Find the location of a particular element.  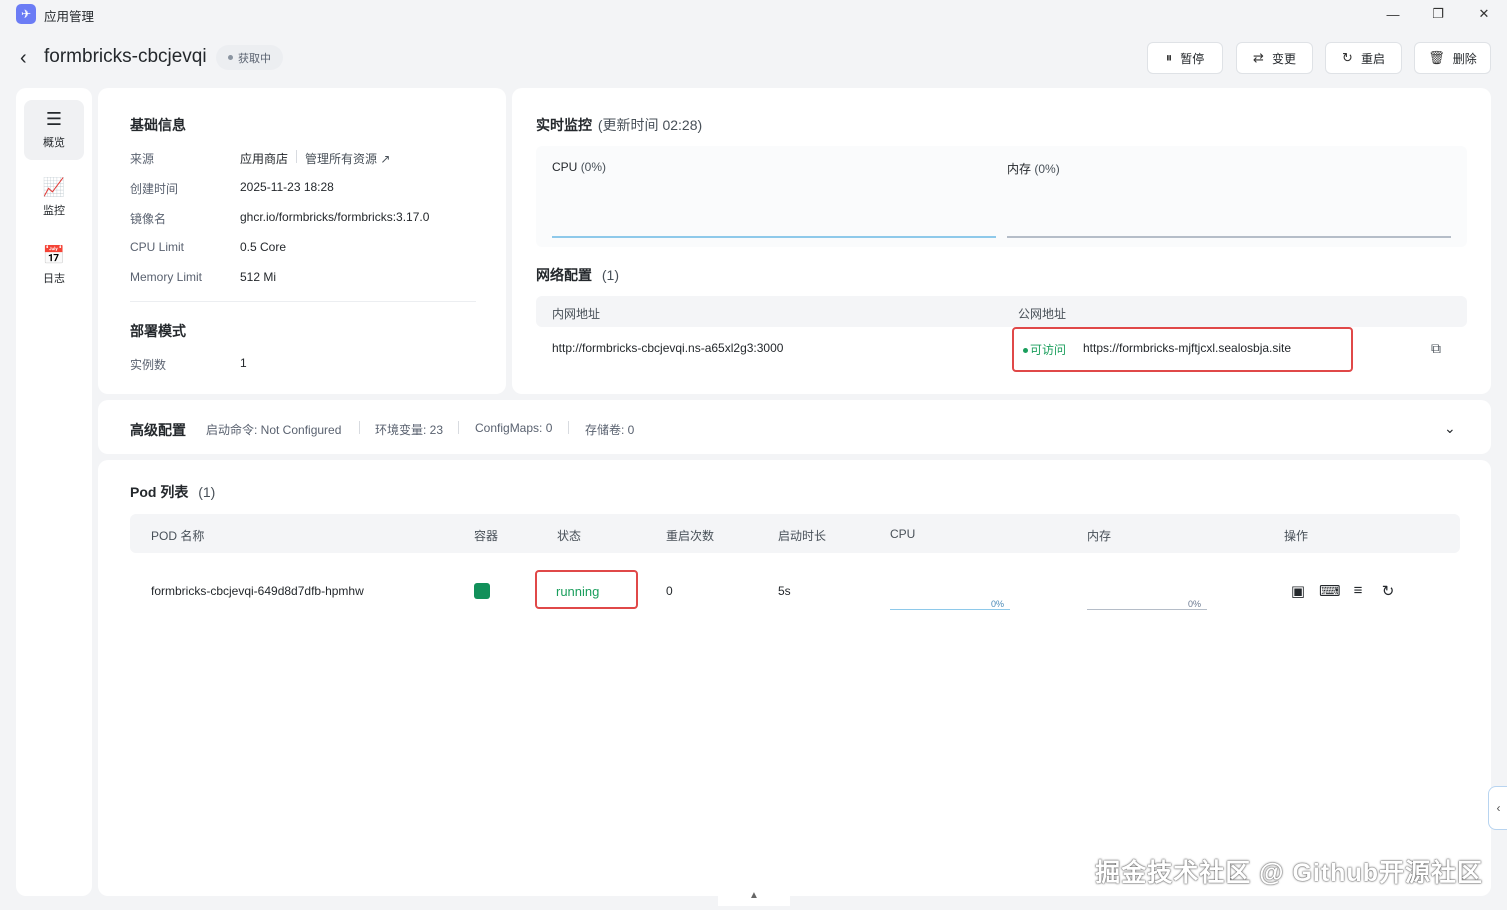

cpu-chart-line is located at coordinates (774, 237).